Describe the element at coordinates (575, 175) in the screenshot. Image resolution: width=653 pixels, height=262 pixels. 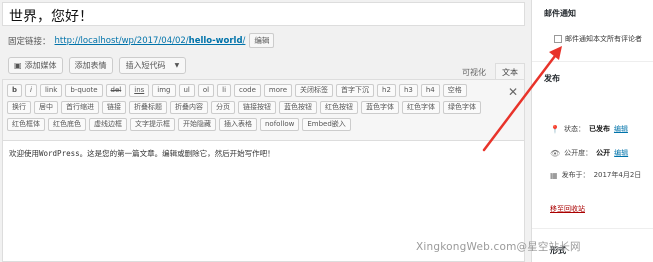
I see `published-label: 发布于：` at that location.